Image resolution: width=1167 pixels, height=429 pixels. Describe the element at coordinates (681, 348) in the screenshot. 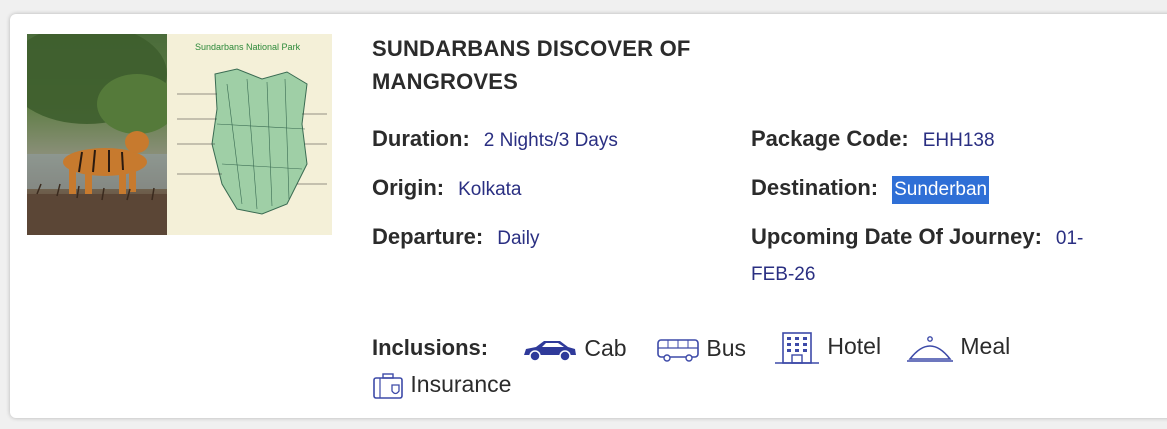

I see `bus-icon` at that location.